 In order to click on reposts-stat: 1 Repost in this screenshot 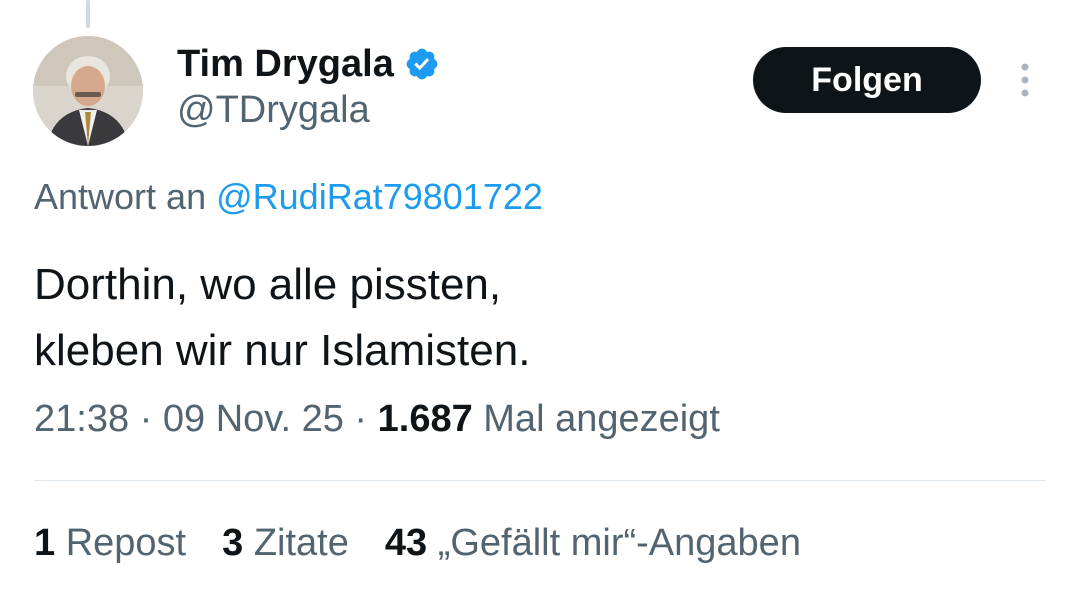, I will do `click(110, 543)`.